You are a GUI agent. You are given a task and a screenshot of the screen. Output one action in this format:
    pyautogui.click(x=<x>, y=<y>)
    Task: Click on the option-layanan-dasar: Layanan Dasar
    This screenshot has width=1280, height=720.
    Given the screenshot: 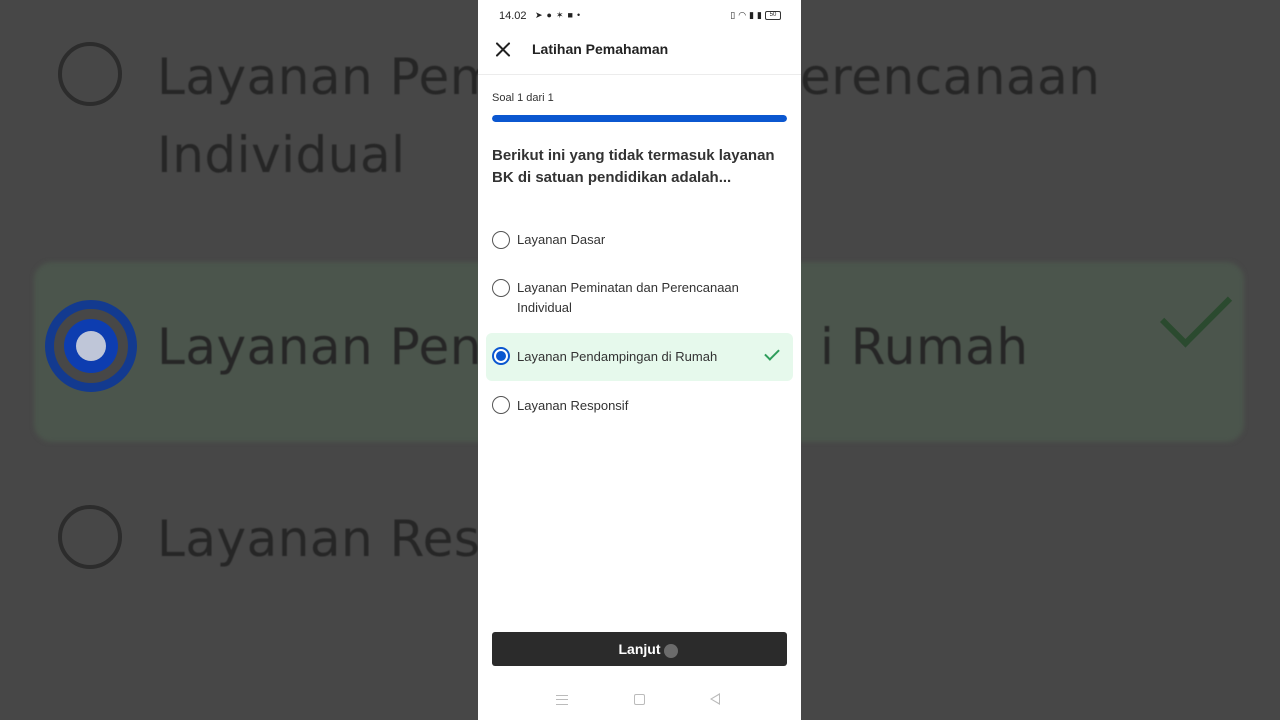 What is the action you would take?
    pyautogui.click(x=639, y=240)
    